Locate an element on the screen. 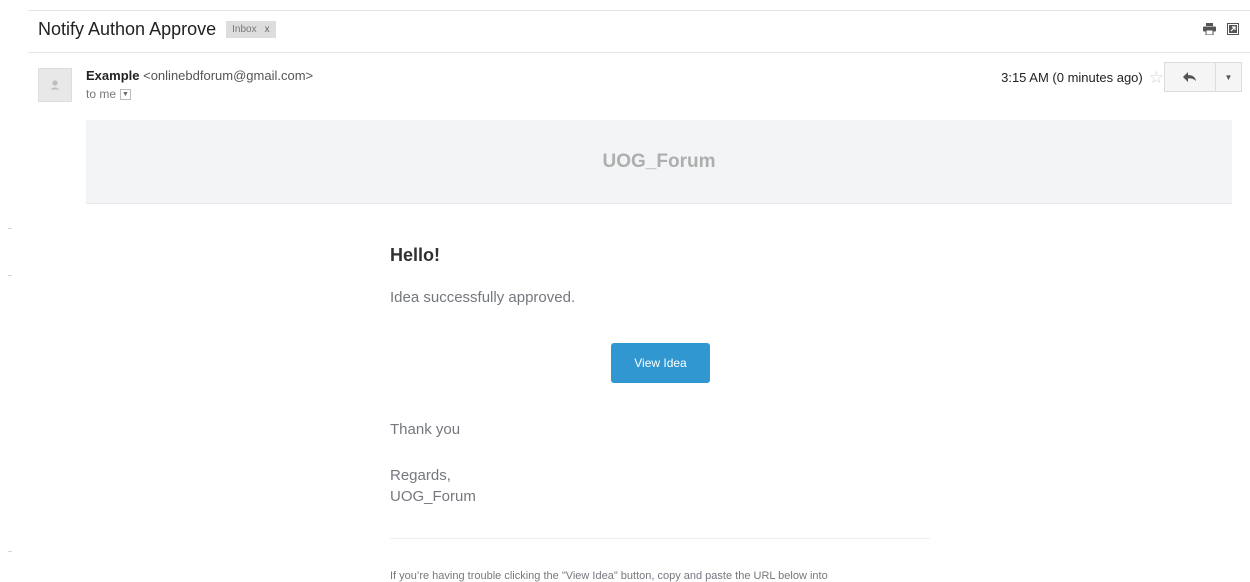  sender-avatar is located at coordinates (55, 85).